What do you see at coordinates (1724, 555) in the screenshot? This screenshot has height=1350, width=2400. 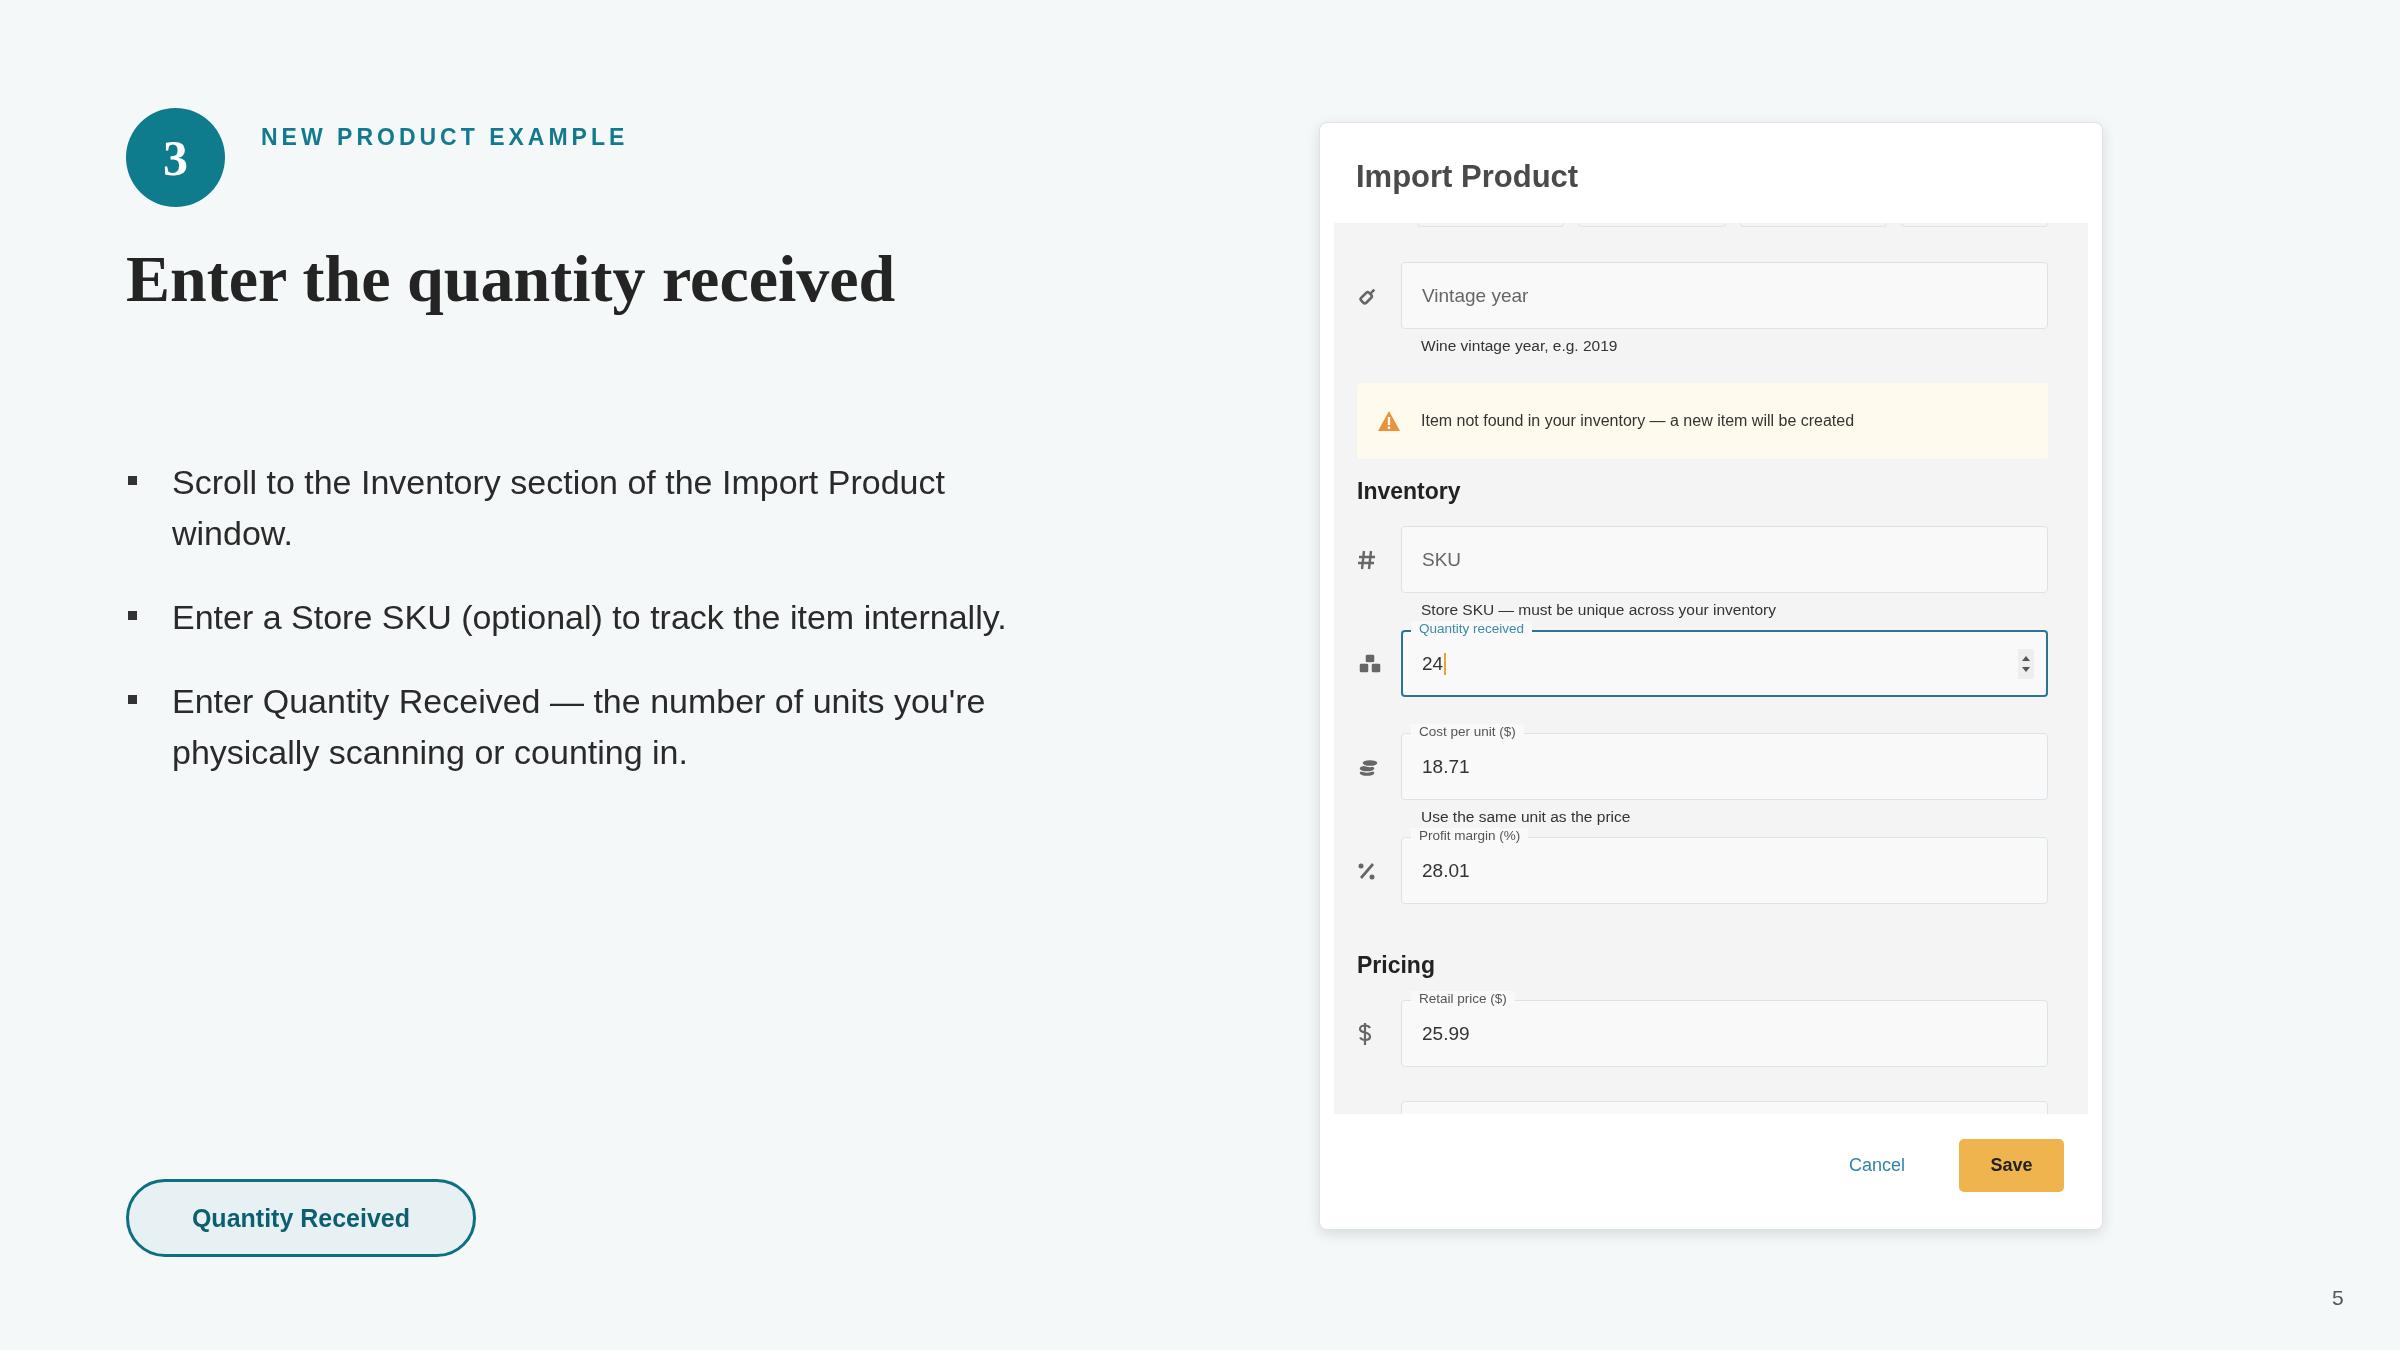 I see `input-field: SKU` at bounding box center [1724, 555].